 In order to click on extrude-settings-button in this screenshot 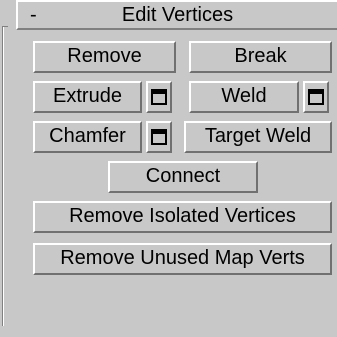, I will do `click(159, 97)`.